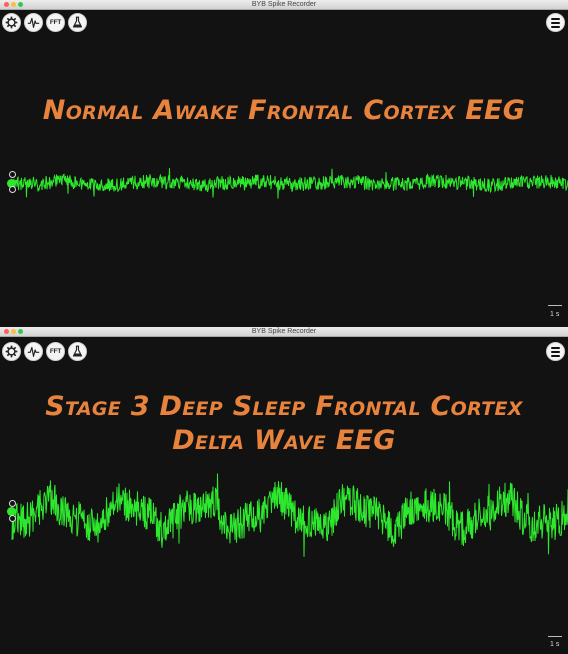 The height and width of the screenshot is (654, 568). What do you see at coordinates (284, 110) in the screenshot?
I see `panel-headline: Normal Awake Frontal Cortex EEG` at bounding box center [284, 110].